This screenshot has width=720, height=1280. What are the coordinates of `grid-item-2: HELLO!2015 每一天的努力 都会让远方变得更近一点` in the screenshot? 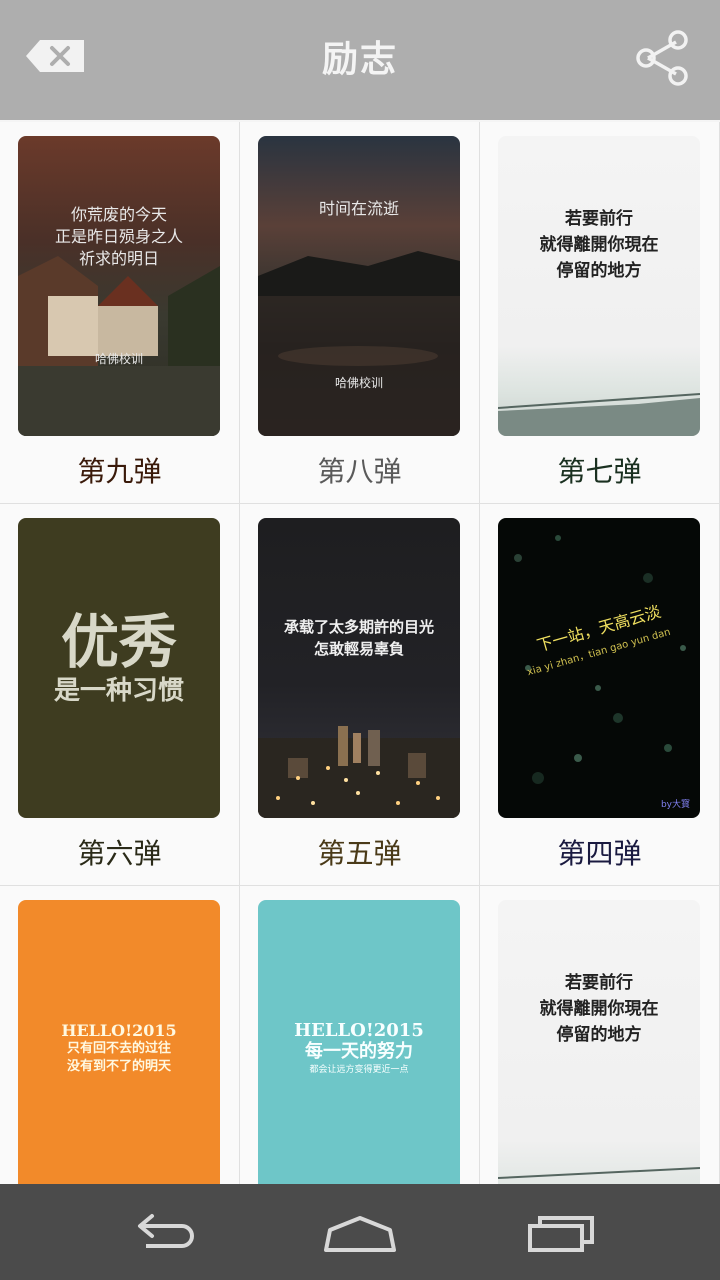 It's located at (360, 1035).